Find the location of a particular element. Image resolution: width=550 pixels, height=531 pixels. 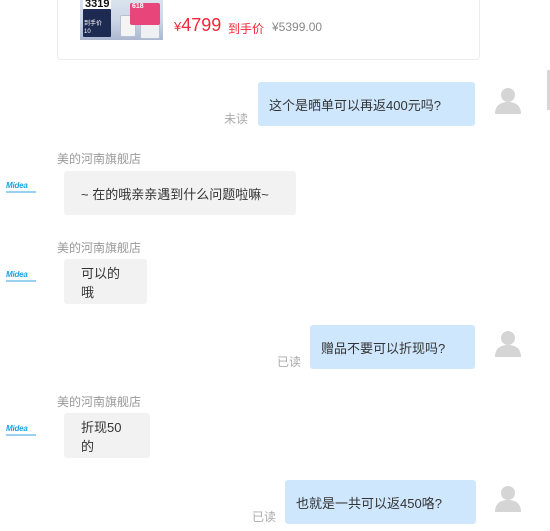

read-status: 未读 is located at coordinates (236, 119).